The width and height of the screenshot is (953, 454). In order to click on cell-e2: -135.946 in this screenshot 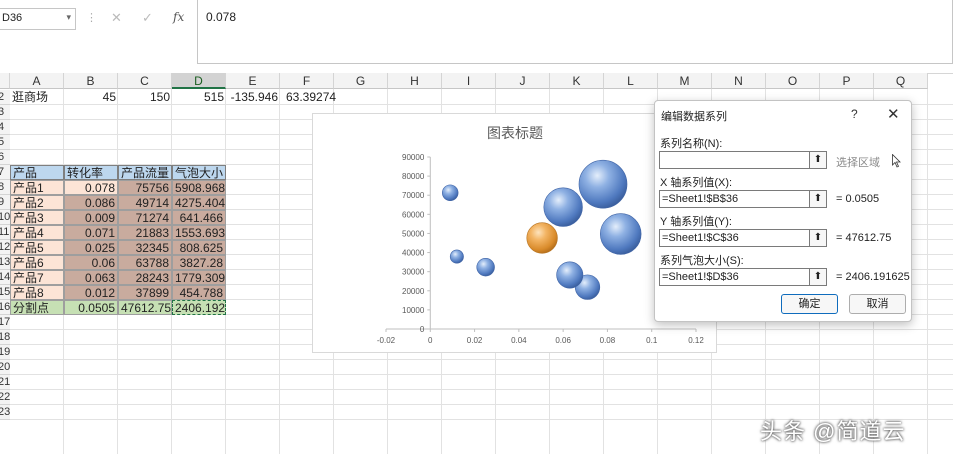, I will do `click(253, 97)`.